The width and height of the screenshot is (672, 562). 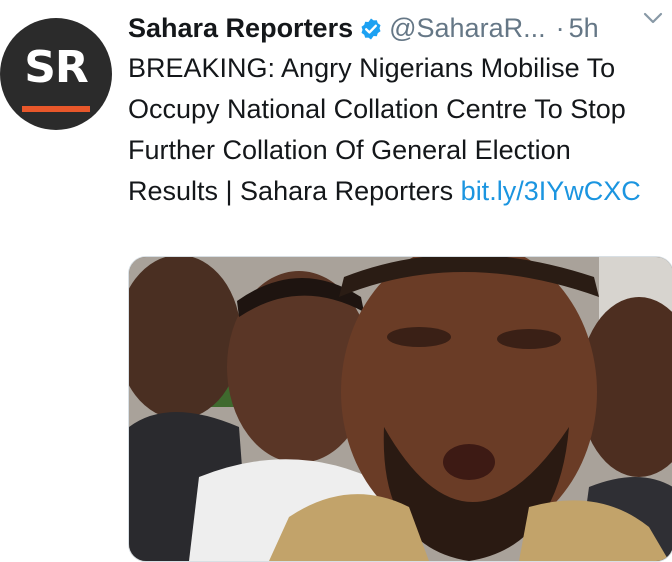 What do you see at coordinates (653, 18) in the screenshot?
I see `chevron-down-icon` at bounding box center [653, 18].